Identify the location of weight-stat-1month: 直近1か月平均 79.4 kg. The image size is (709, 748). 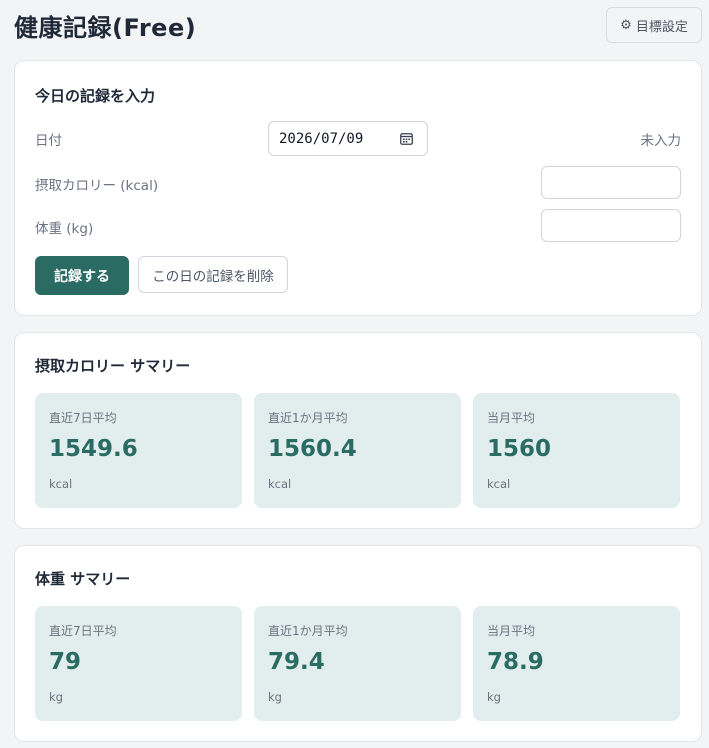
(357, 663).